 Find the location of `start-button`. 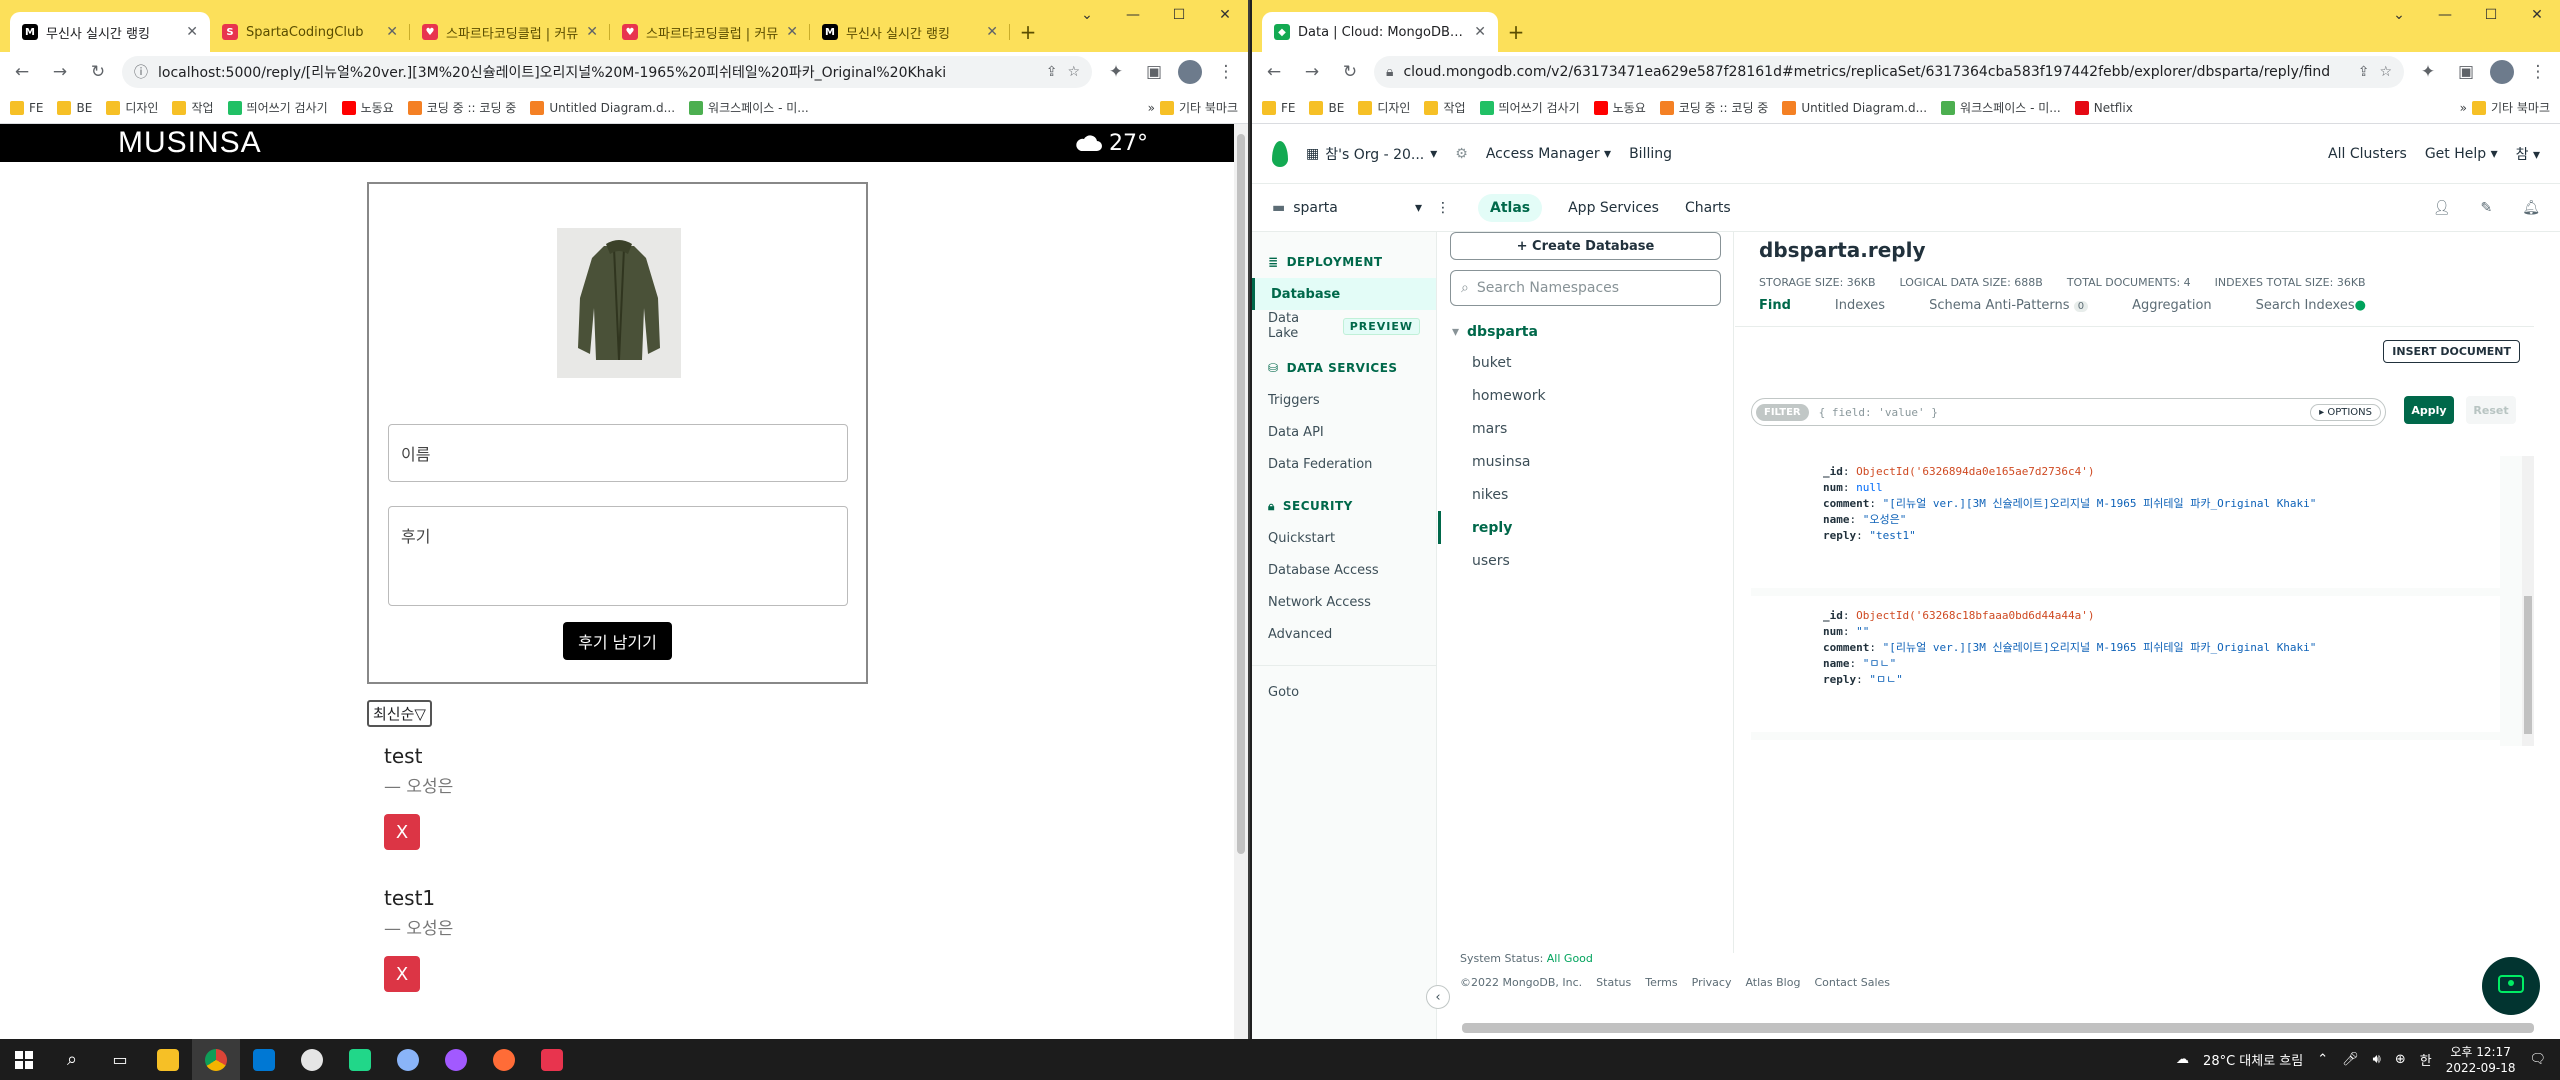

start-button is located at coordinates (24, 1059).